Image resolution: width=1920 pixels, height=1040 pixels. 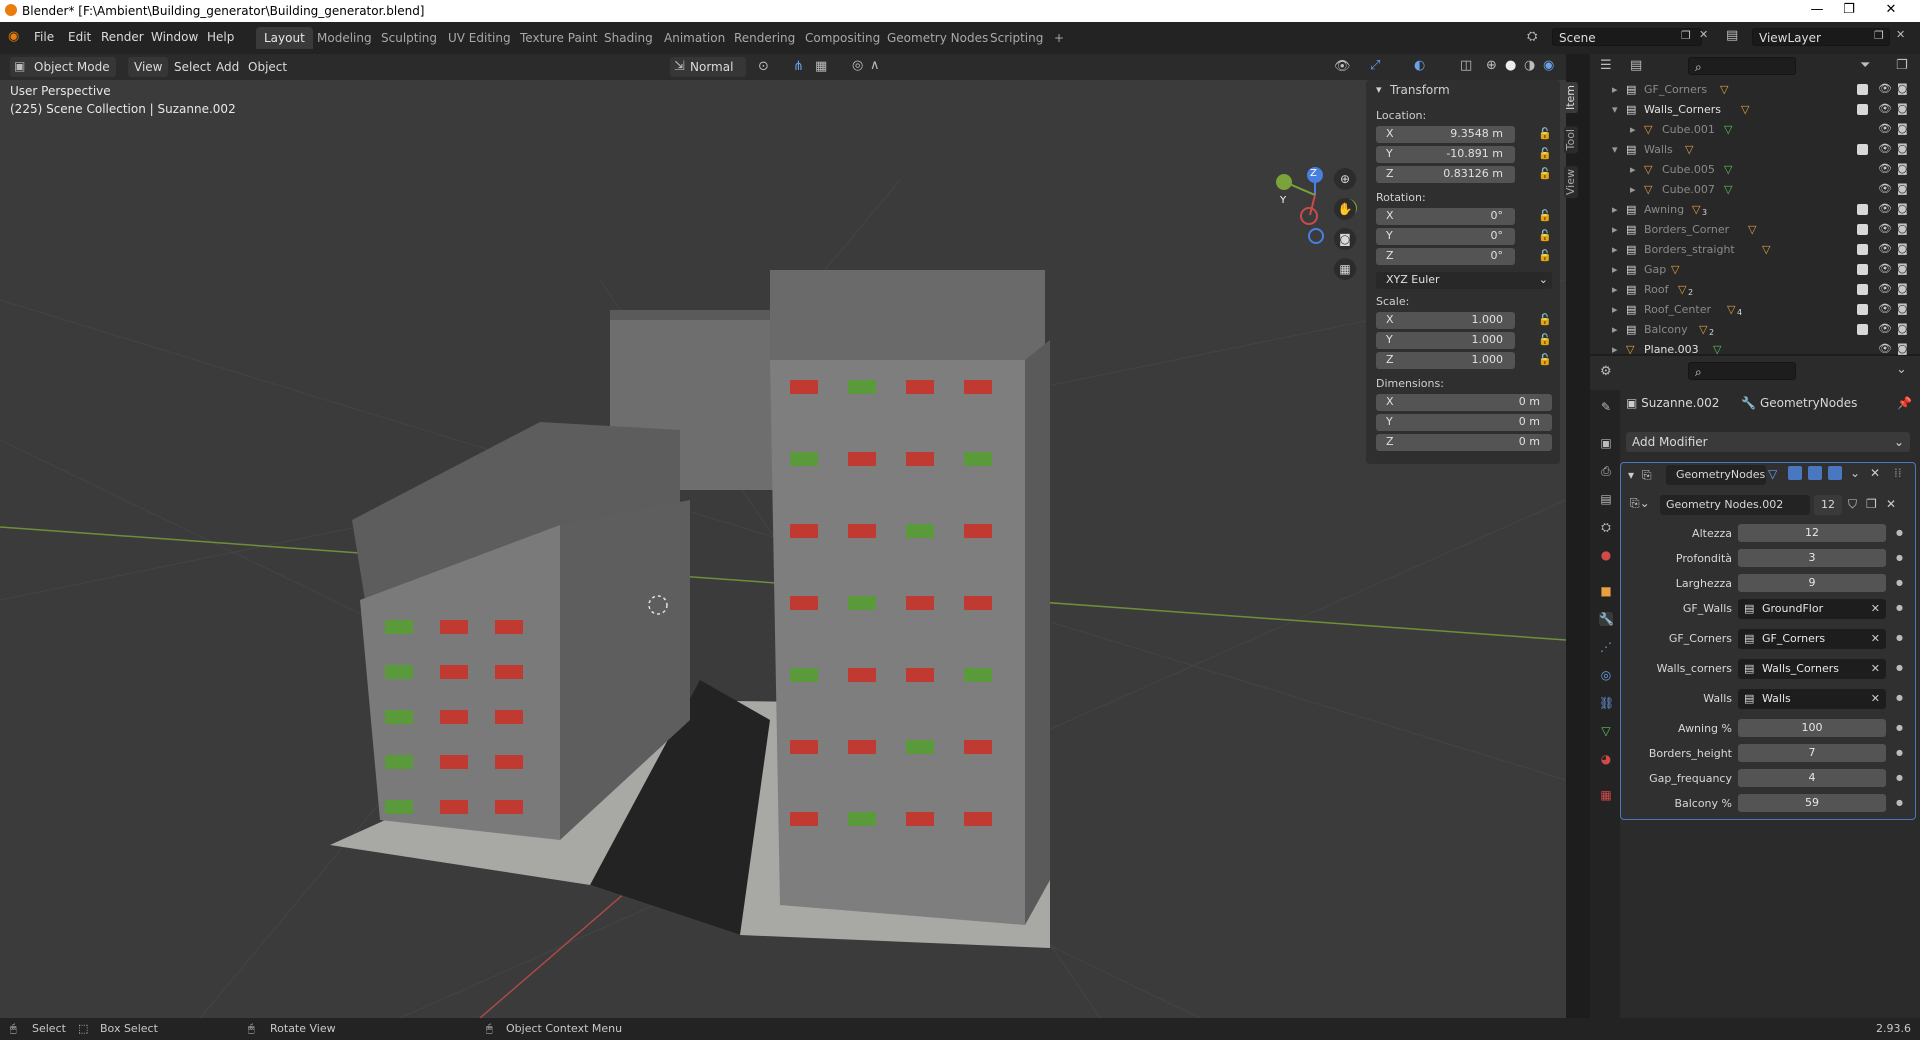 What do you see at coordinates (1686, 35) in the screenshot?
I see `new-scene-icon: ❐` at bounding box center [1686, 35].